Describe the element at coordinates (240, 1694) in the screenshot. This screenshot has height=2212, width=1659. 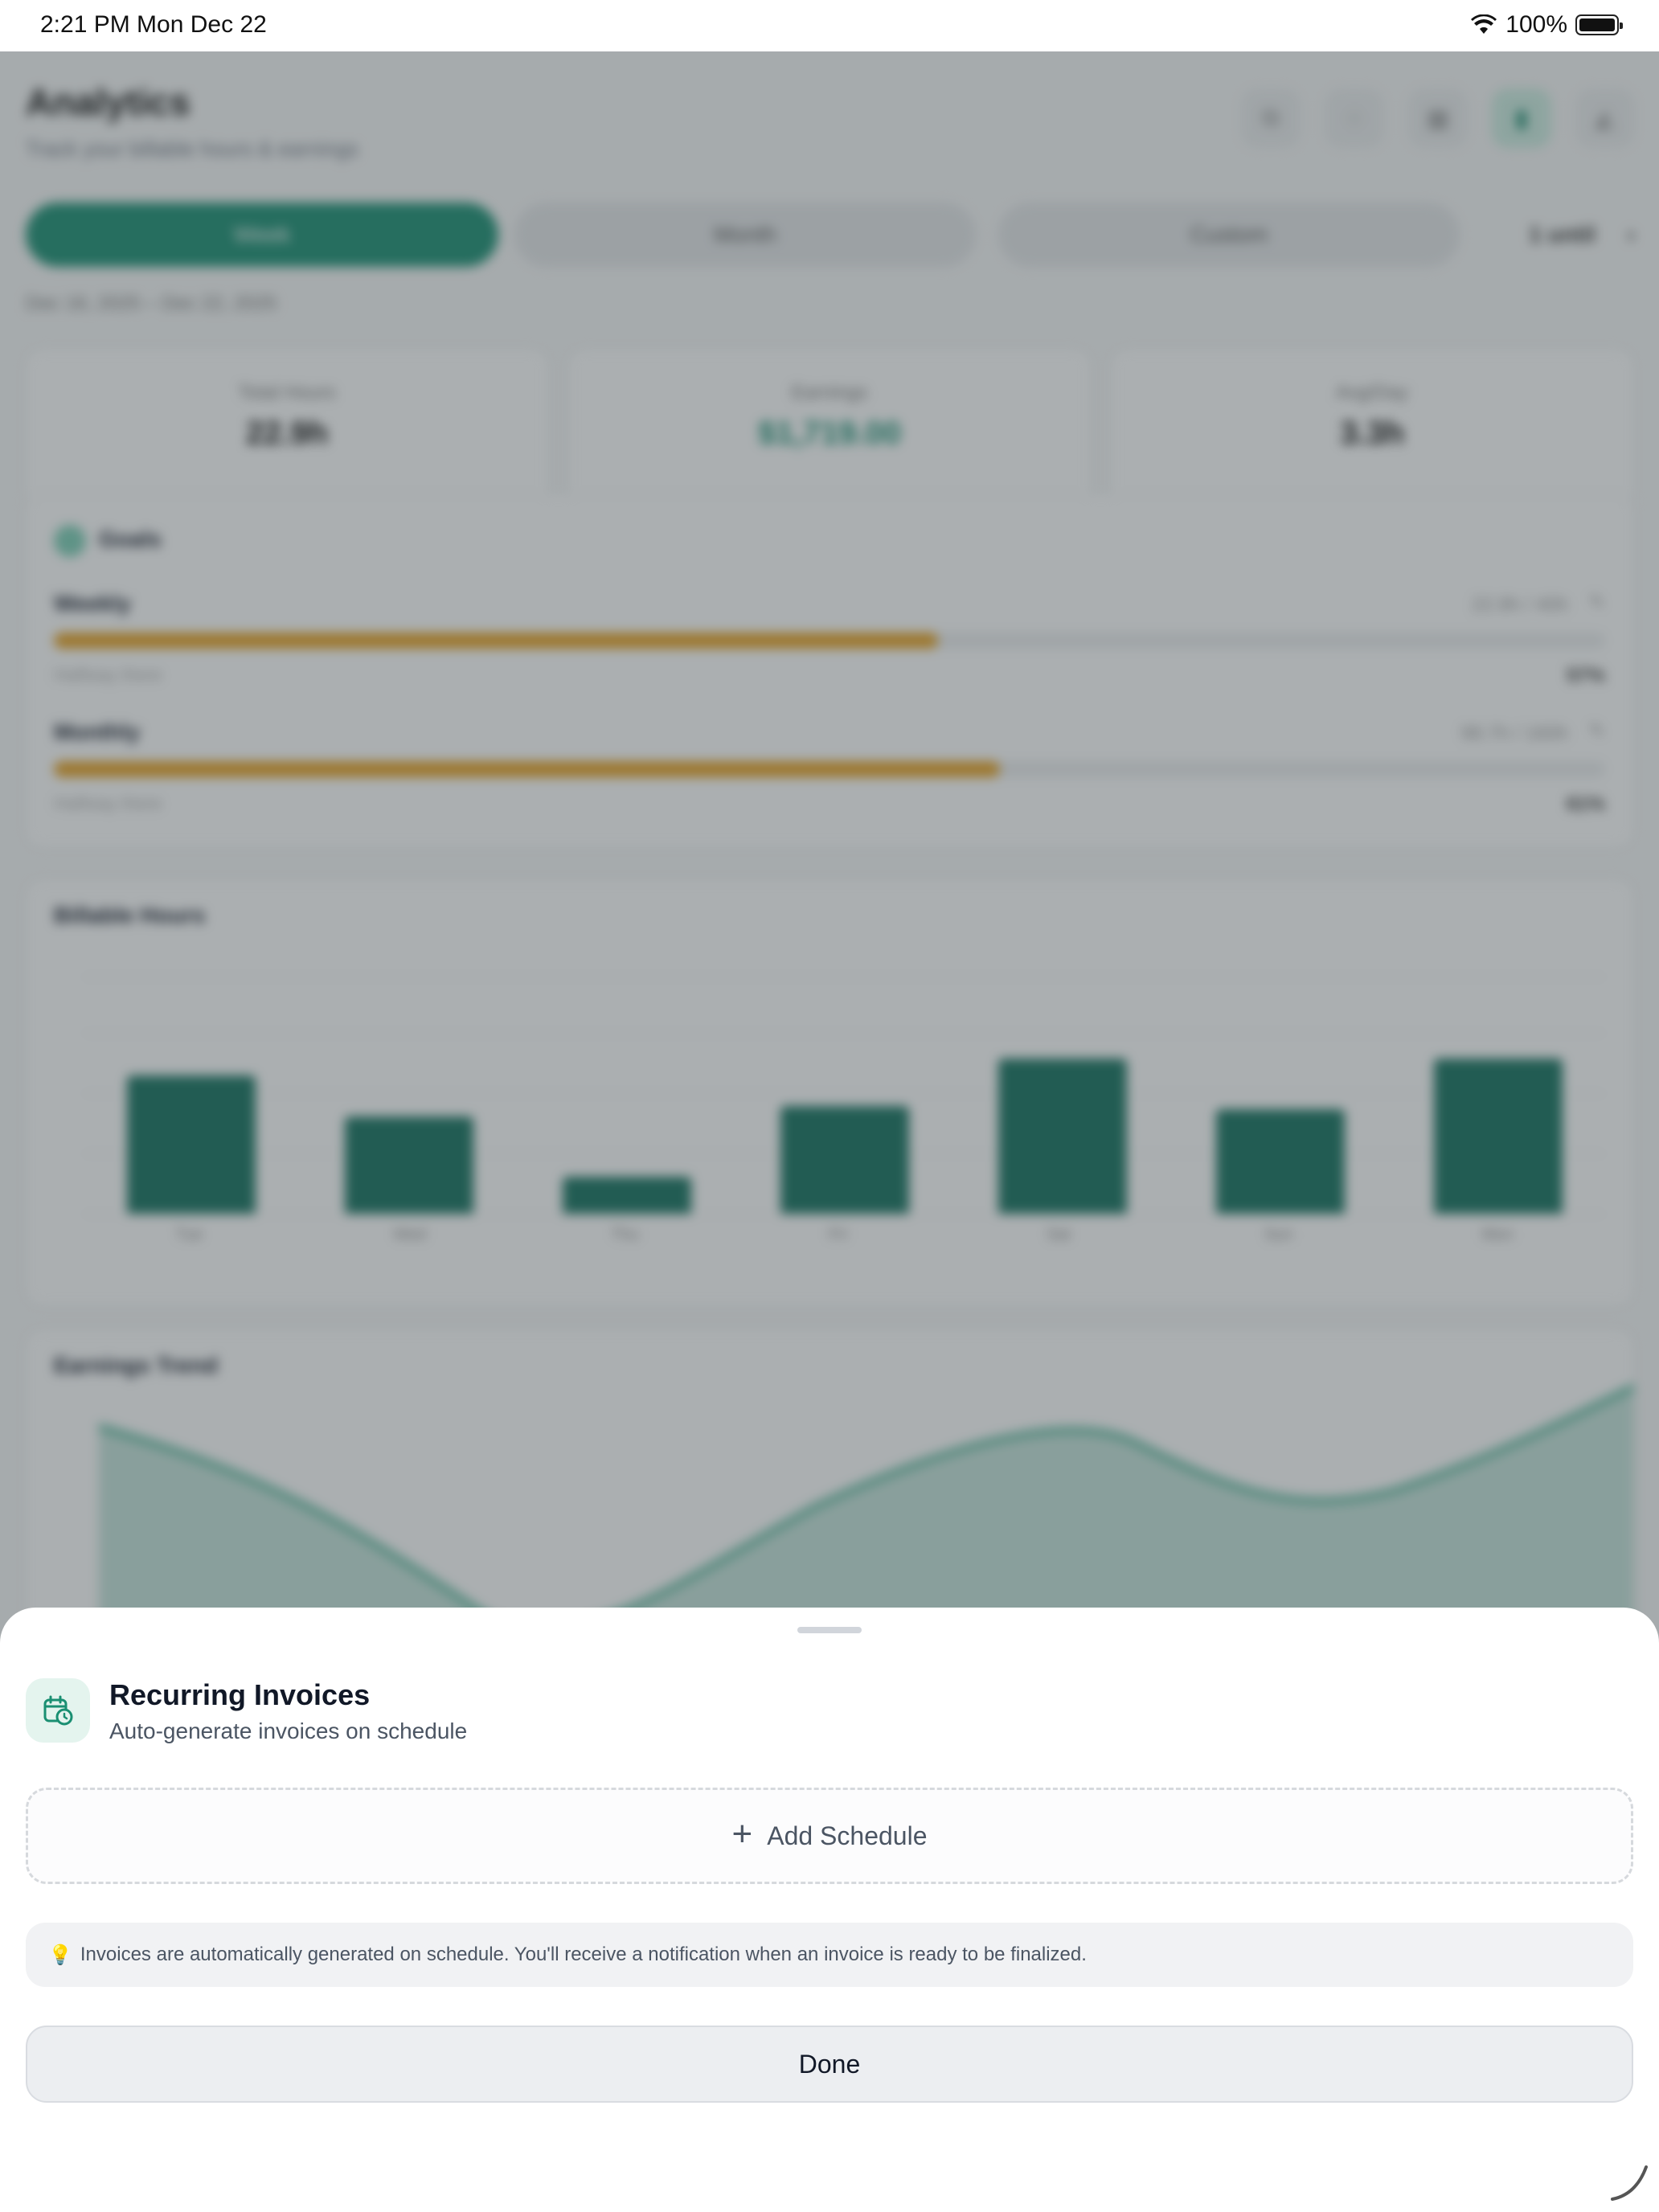
I see `sheet-title: Recurring Invoices` at that location.